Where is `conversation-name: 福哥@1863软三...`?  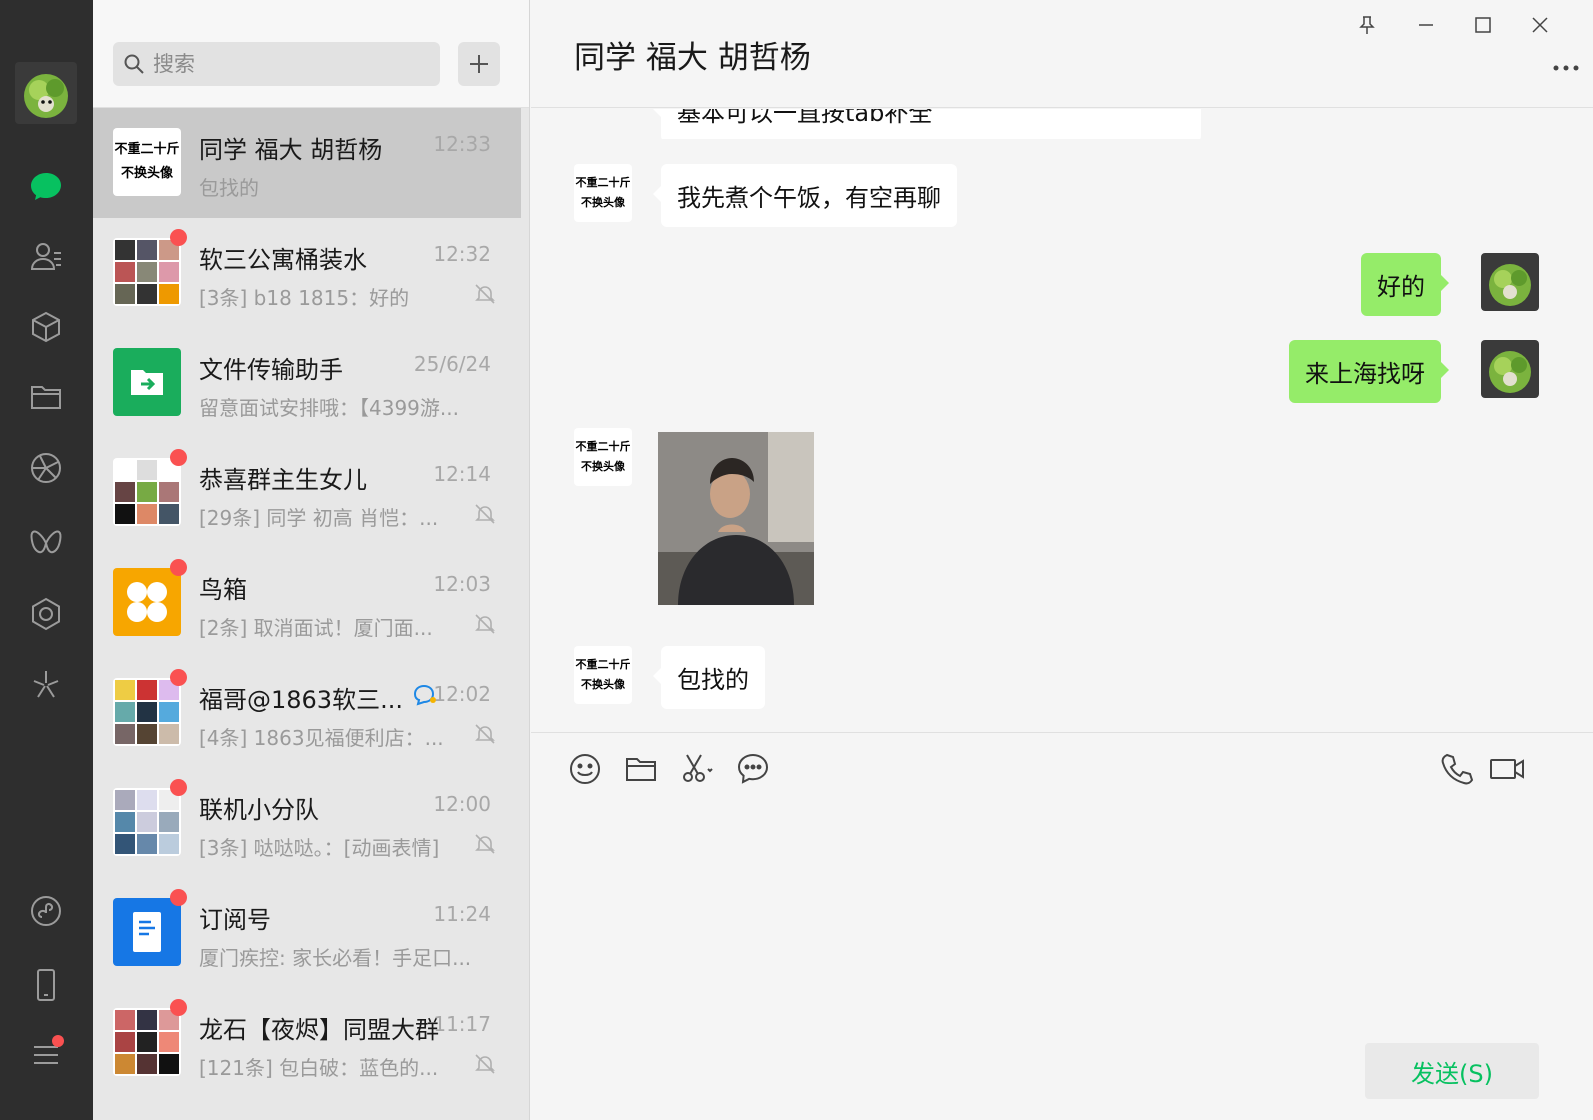 conversation-name: 福哥@1863软三... is located at coordinates (301, 700).